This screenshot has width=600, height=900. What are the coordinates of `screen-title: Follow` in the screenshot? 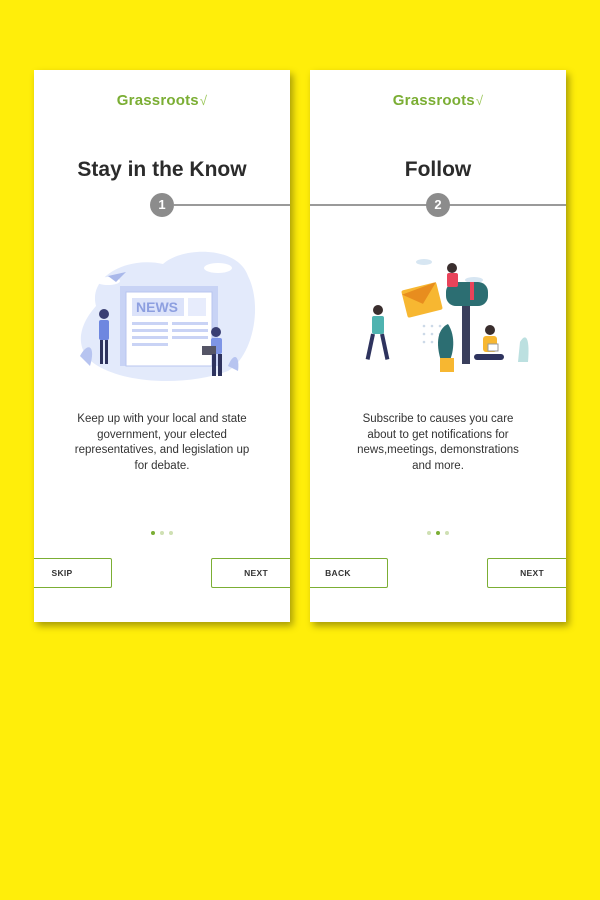 It's located at (438, 169).